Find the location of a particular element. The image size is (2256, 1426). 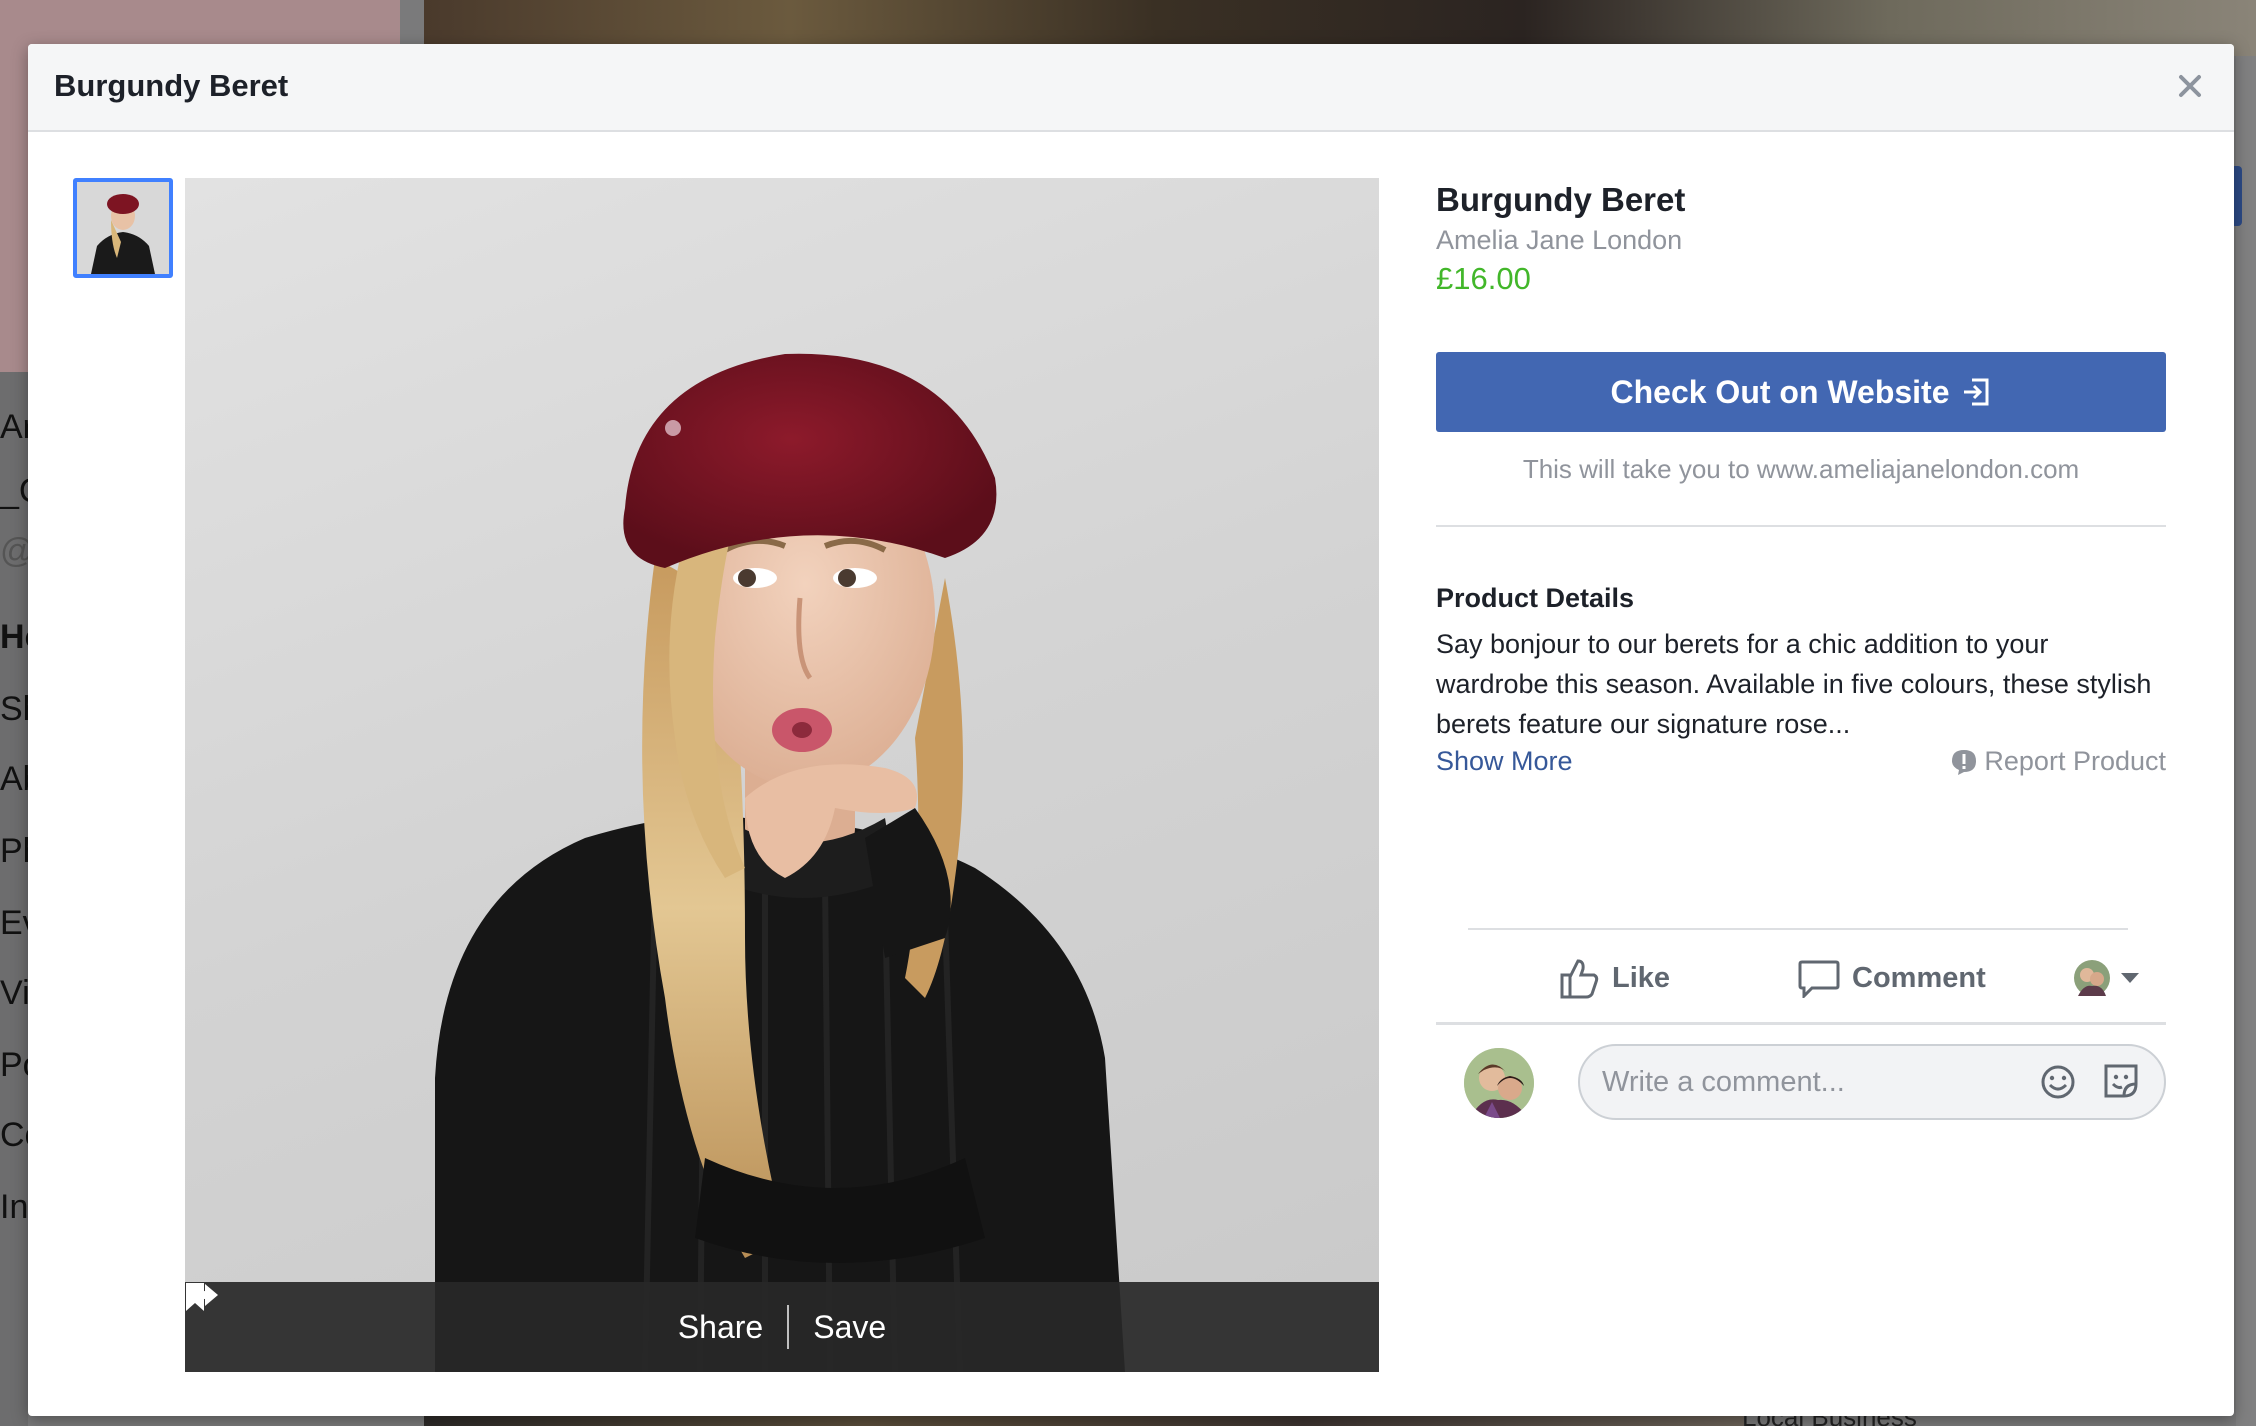

checkout-button: Check Out on Website is located at coordinates (1801, 392).